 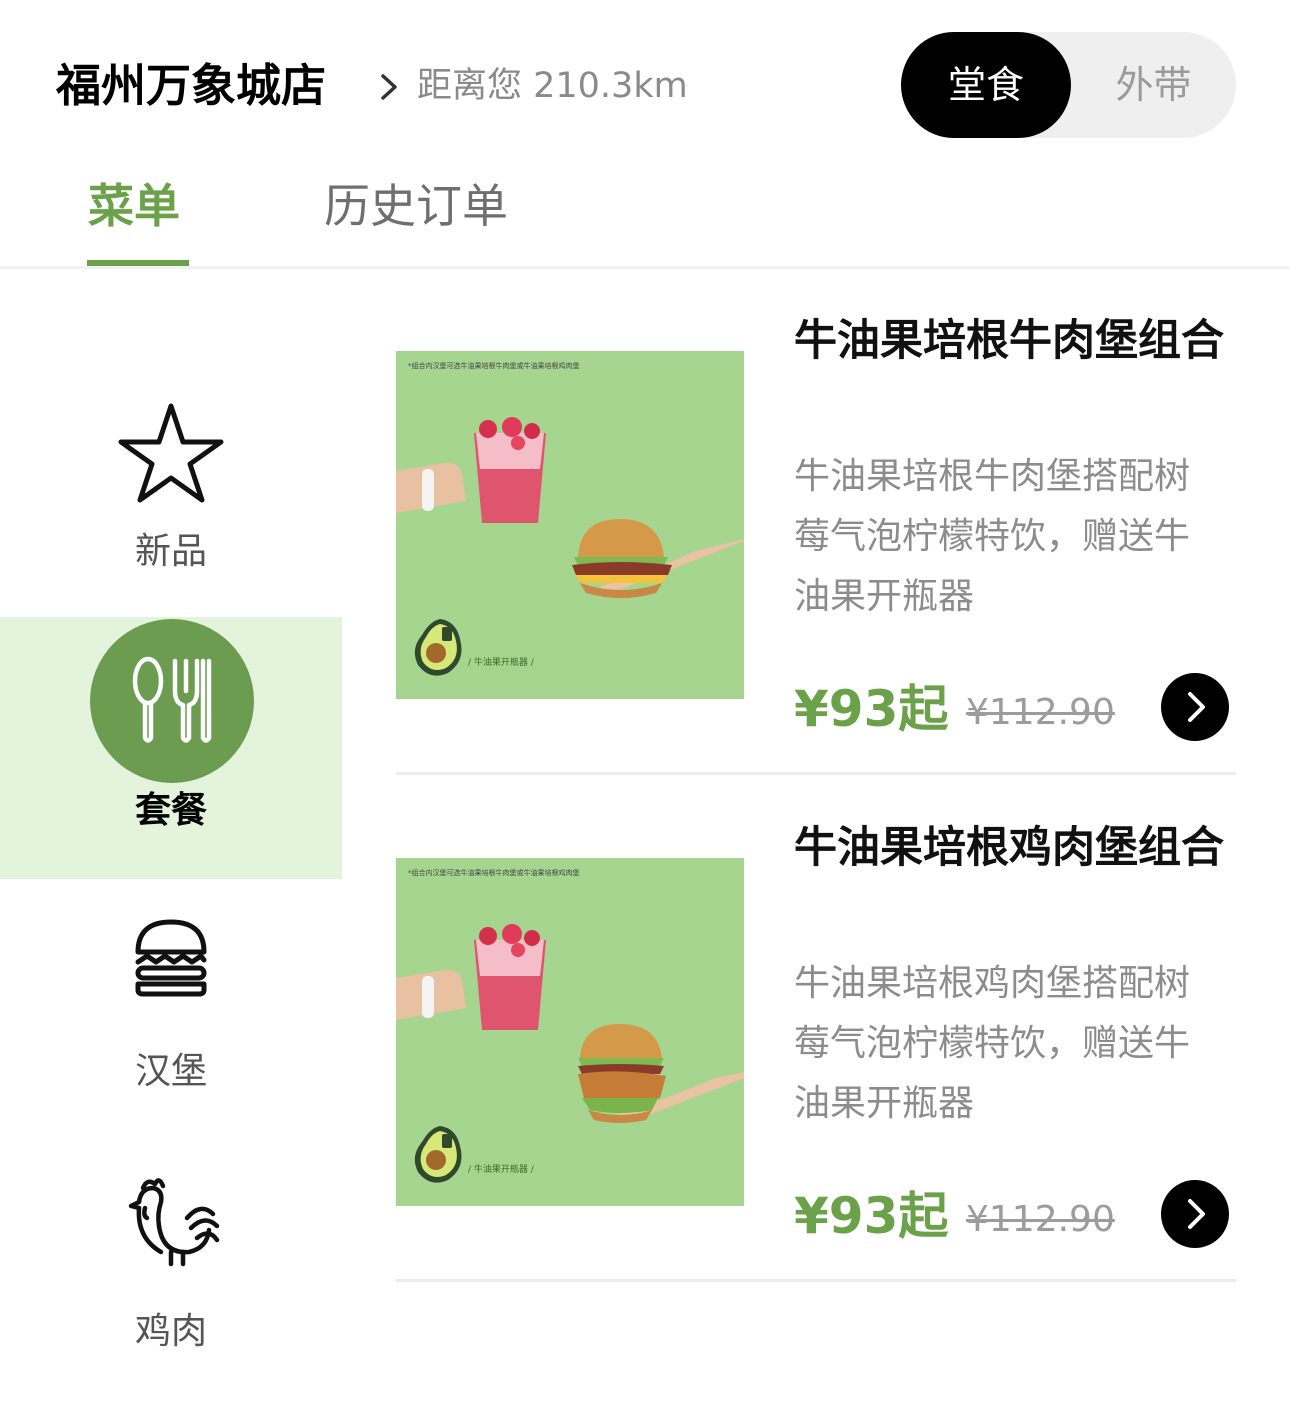 What do you see at coordinates (174, 1222) in the screenshot?
I see `rooster-icon` at bounding box center [174, 1222].